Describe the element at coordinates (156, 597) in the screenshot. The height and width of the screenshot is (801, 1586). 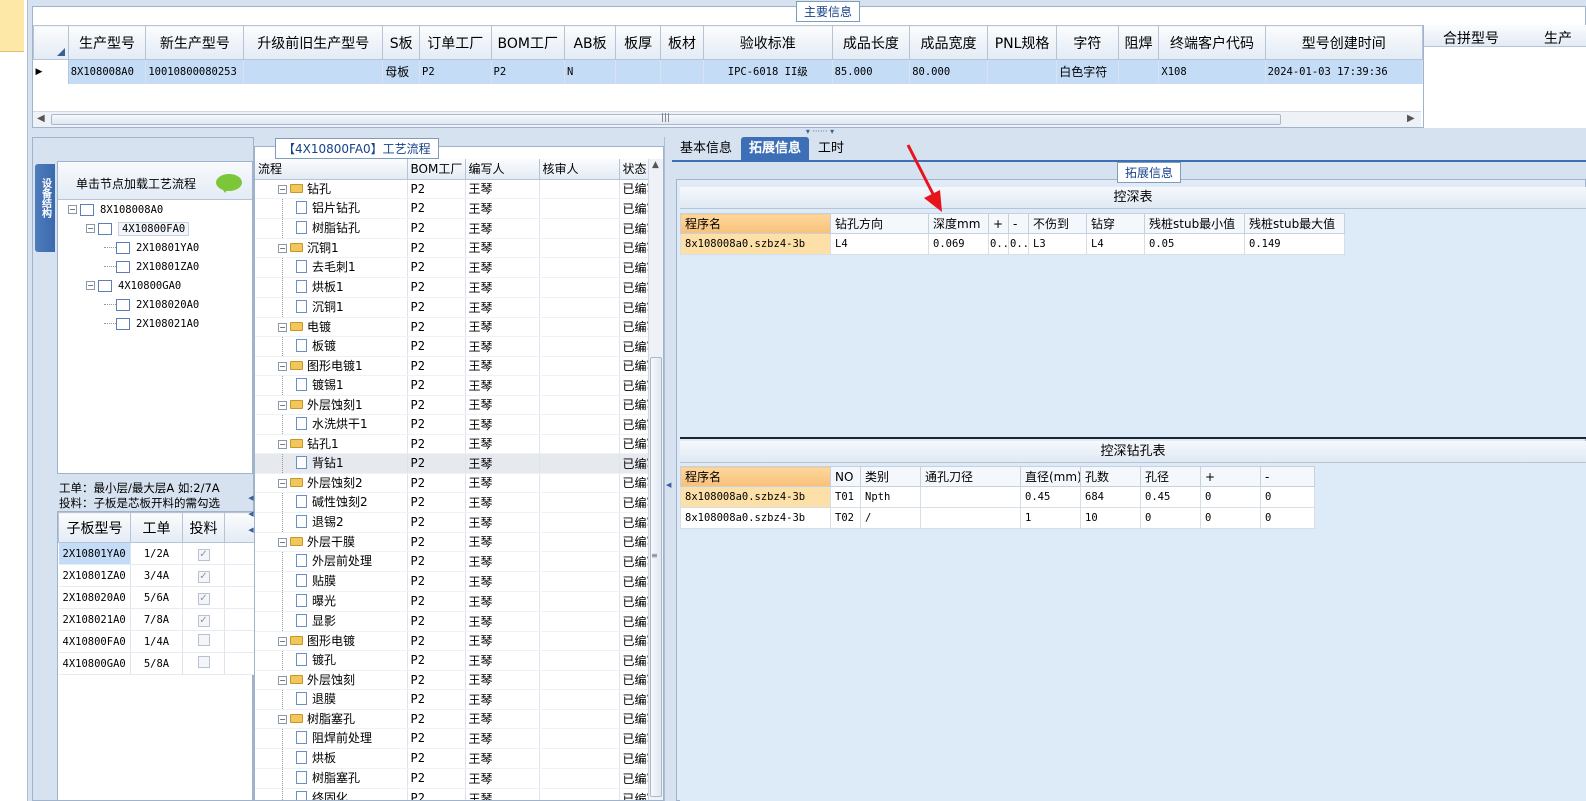
I see `sub-board-row: 2X108020A0 5/6A ✓` at that location.